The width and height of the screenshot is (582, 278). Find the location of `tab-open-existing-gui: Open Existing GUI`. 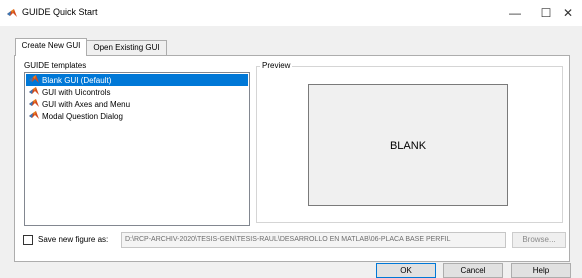

tab-open-existing-gui: Open Existing GUI is located at coordinates (126, 47).